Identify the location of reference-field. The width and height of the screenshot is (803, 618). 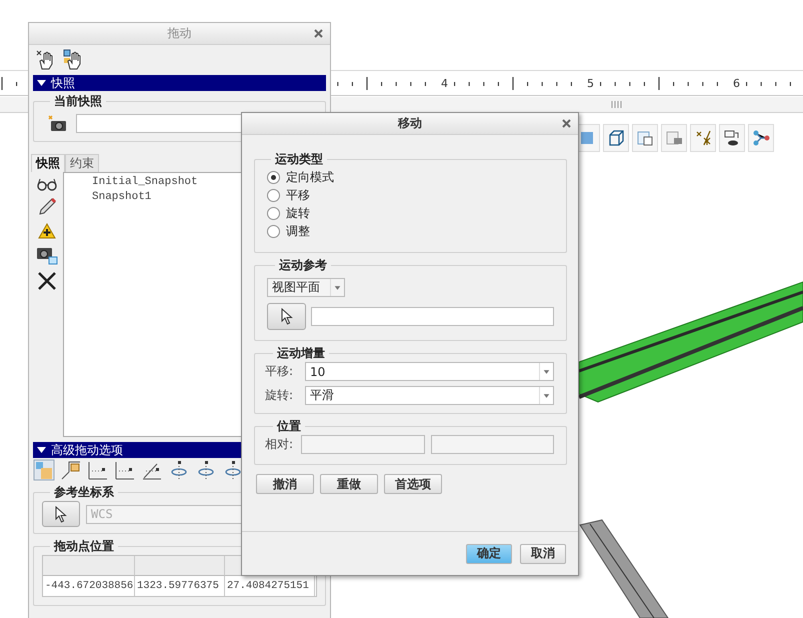
(432, 316).